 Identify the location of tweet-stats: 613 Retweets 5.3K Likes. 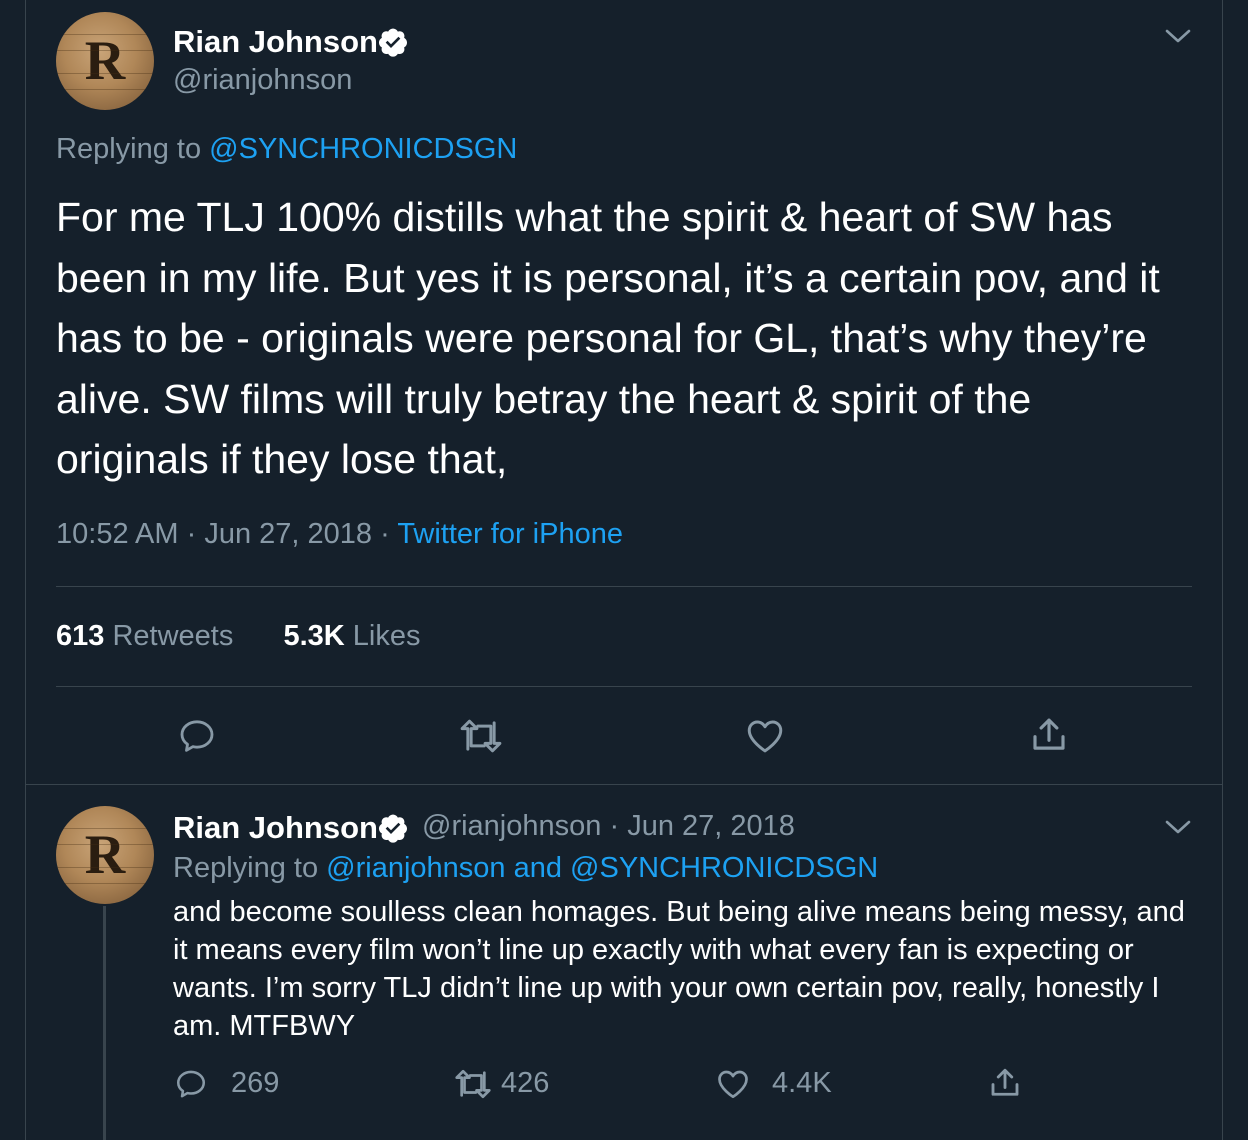
(238, 636).